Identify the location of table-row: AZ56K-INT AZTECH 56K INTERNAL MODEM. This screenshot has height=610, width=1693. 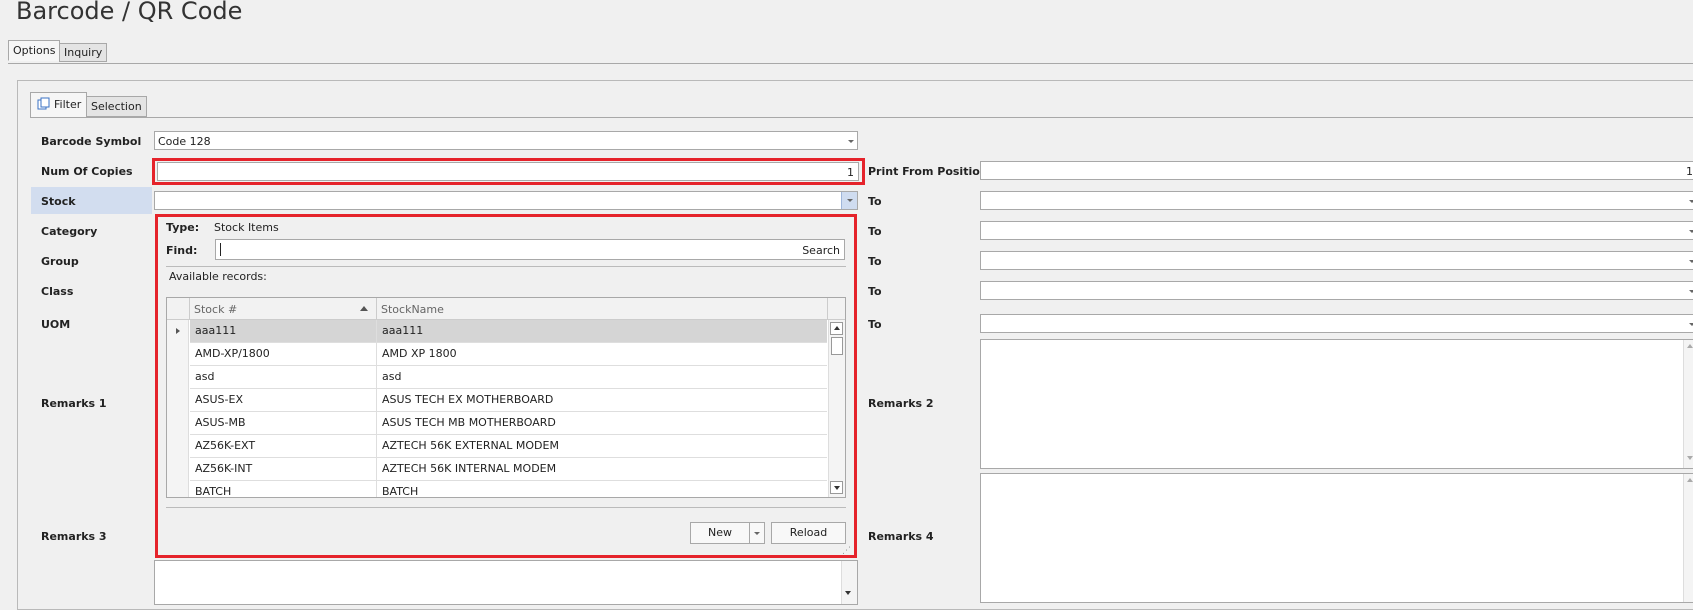
(508, 469).